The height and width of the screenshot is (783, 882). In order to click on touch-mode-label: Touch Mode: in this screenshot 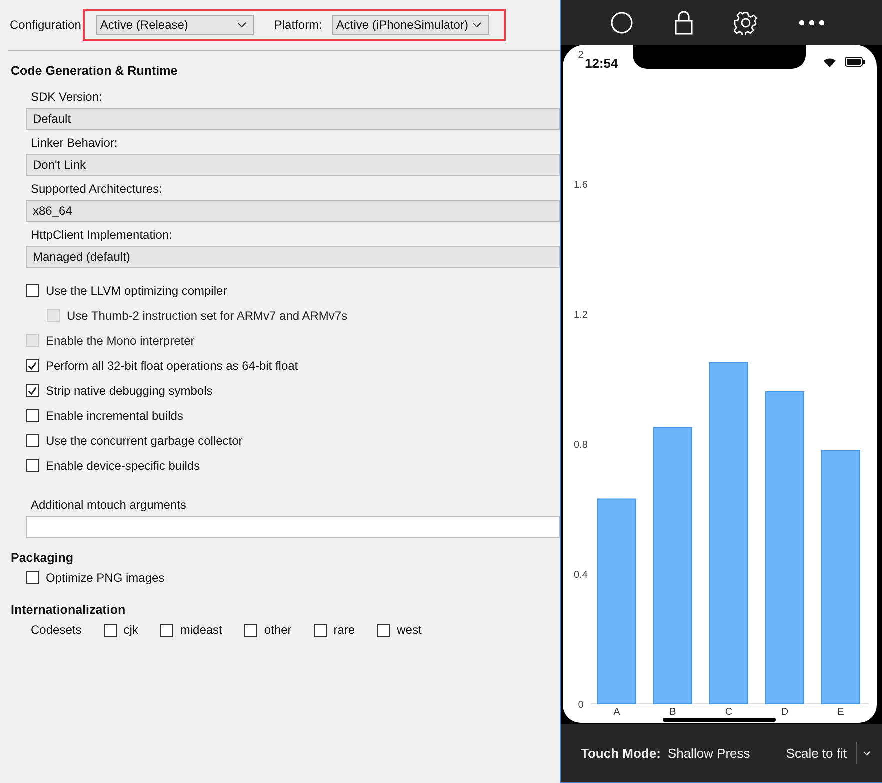, I will do `click(621, 753)`.